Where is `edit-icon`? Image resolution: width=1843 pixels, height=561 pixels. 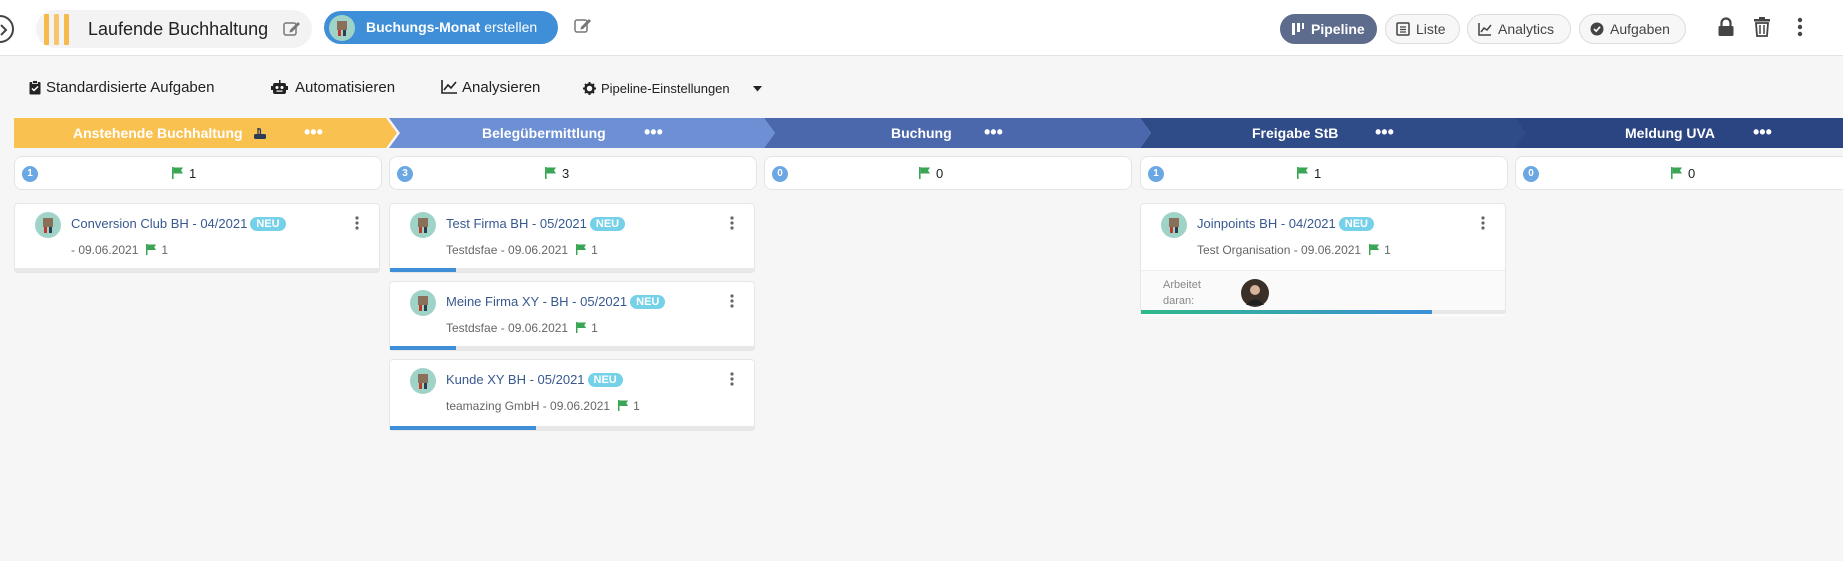
edit-icon is located at coordinates (583, 25).